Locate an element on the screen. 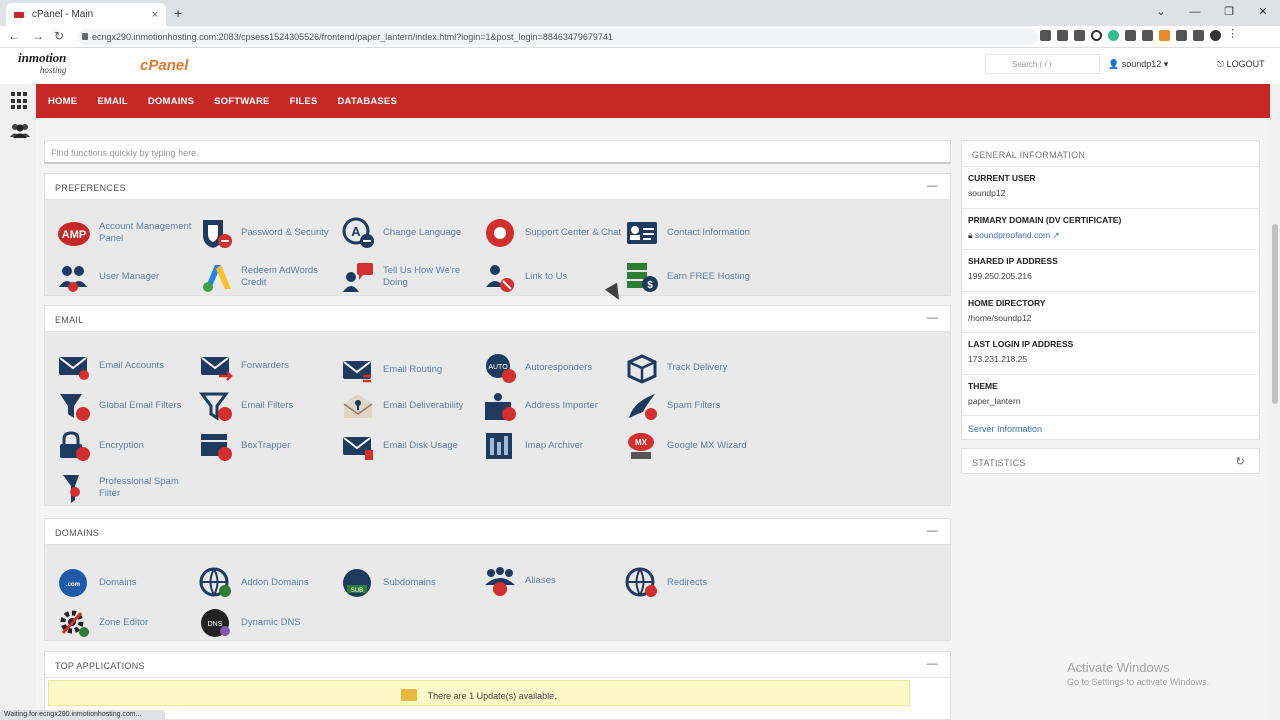 Image resolution: width=1280 pixels, height=720 pixels. nav-databases: DATABASES is located at coordinates (368, 101).